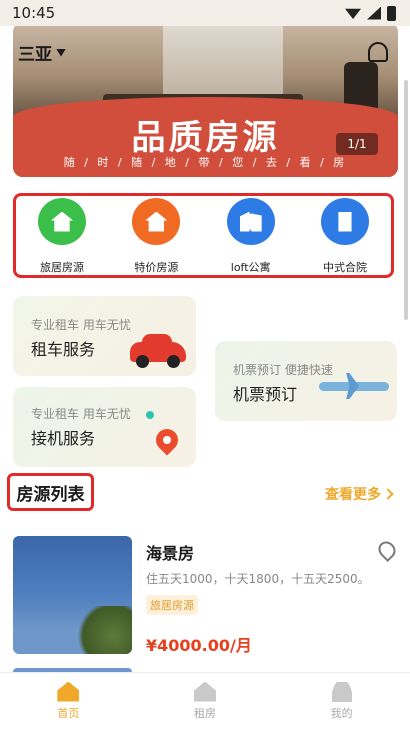 Image resolution: width=410 pixels, height=729 pixels. What do you see at coordinates (156, 267) in the screenshot?
I see `category-label: 特价房源` at bounding box center [156, 267].